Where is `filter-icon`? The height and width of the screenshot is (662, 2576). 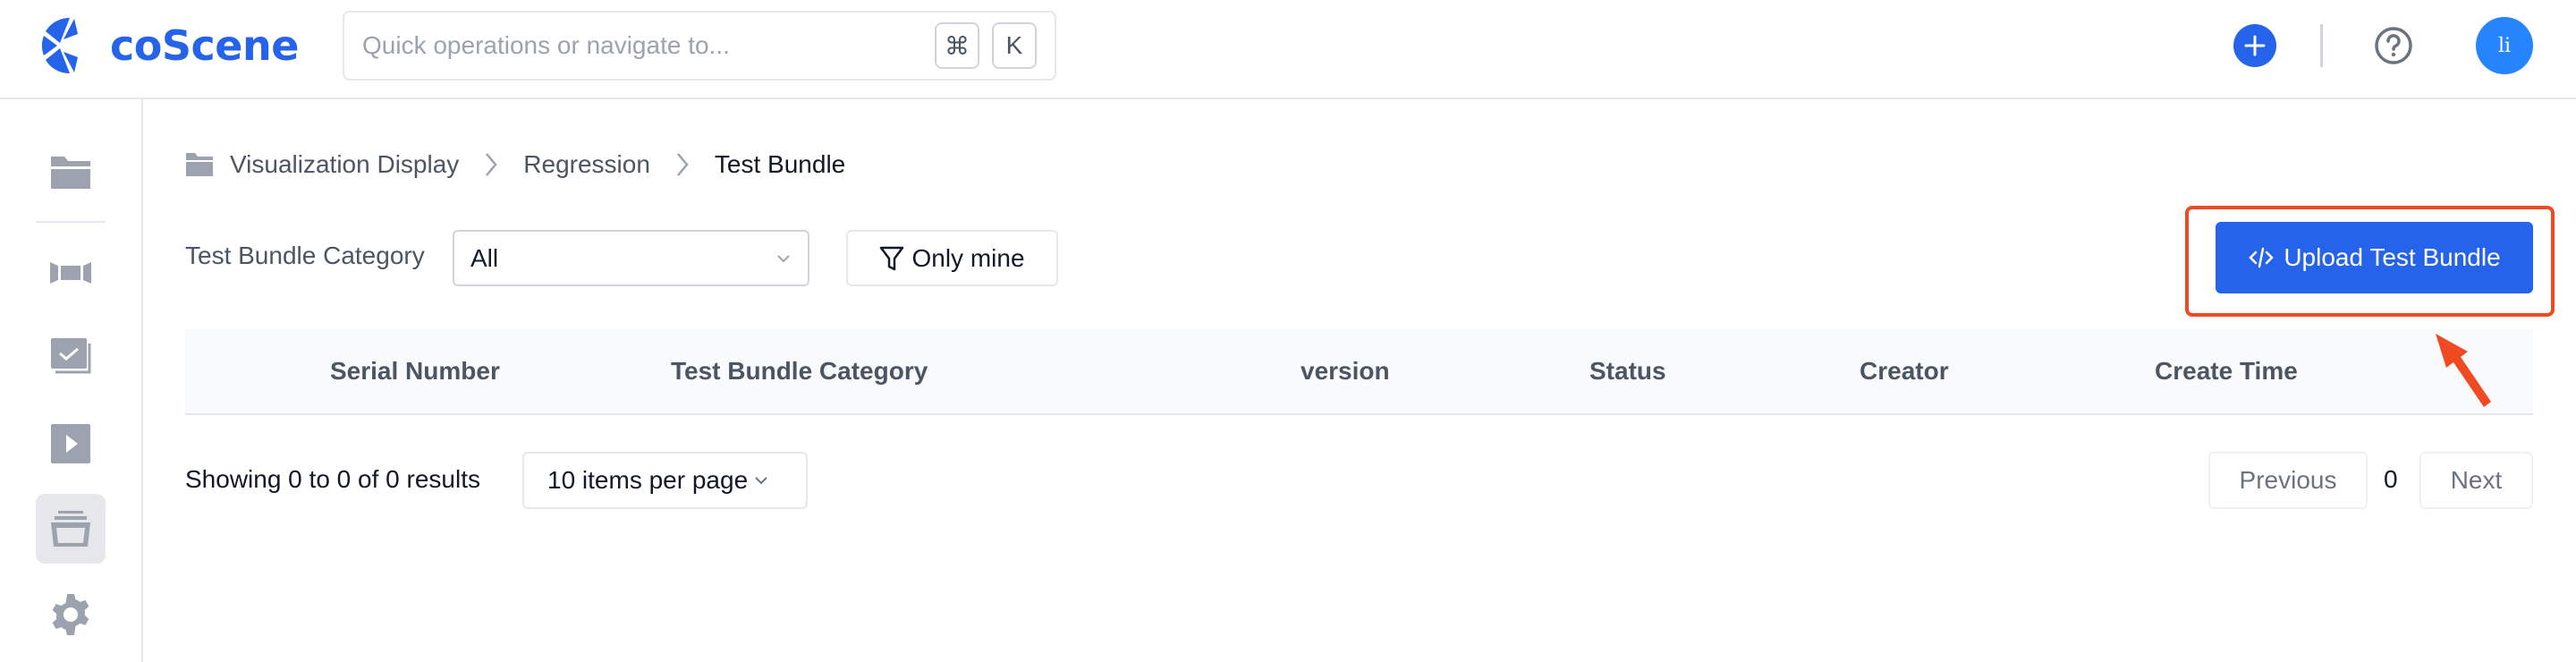
filter-icon is located at coordinates (892, 258).